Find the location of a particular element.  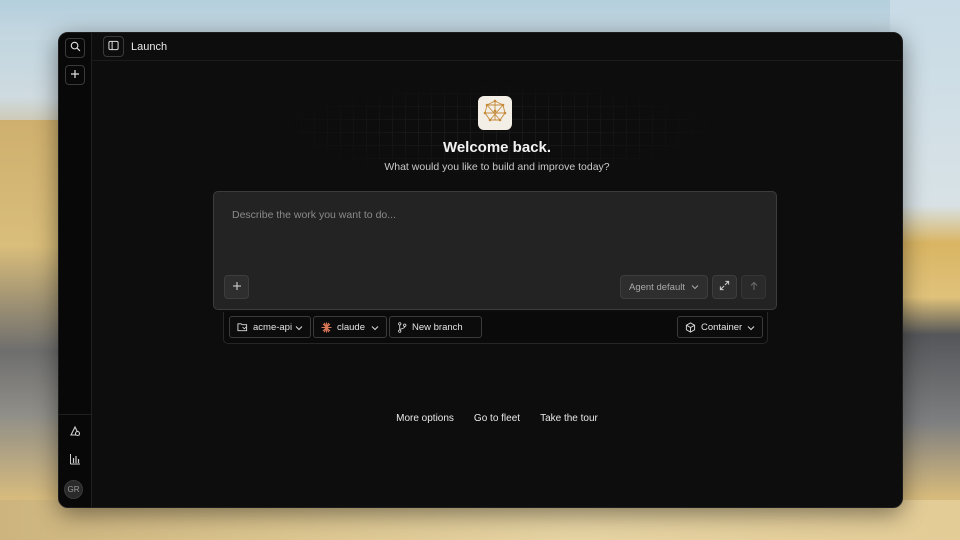

expand-icon is located at coordinates (724, 287).